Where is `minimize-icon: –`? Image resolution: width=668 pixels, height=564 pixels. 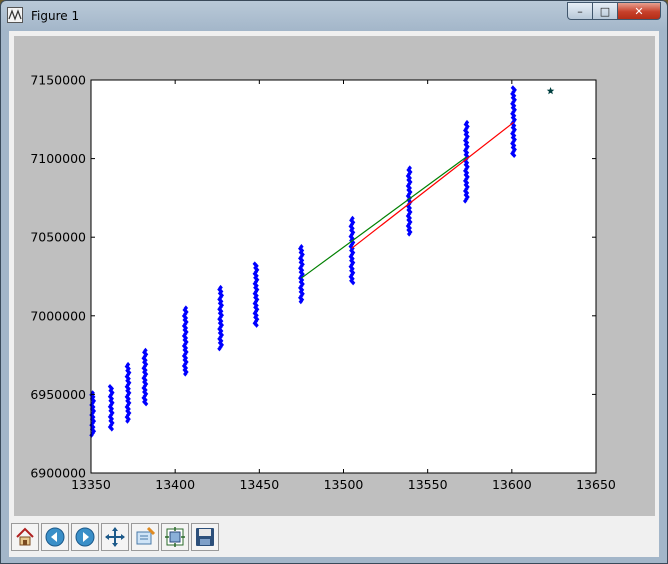 minimize-icon: – is located at coordinates (580, 11).